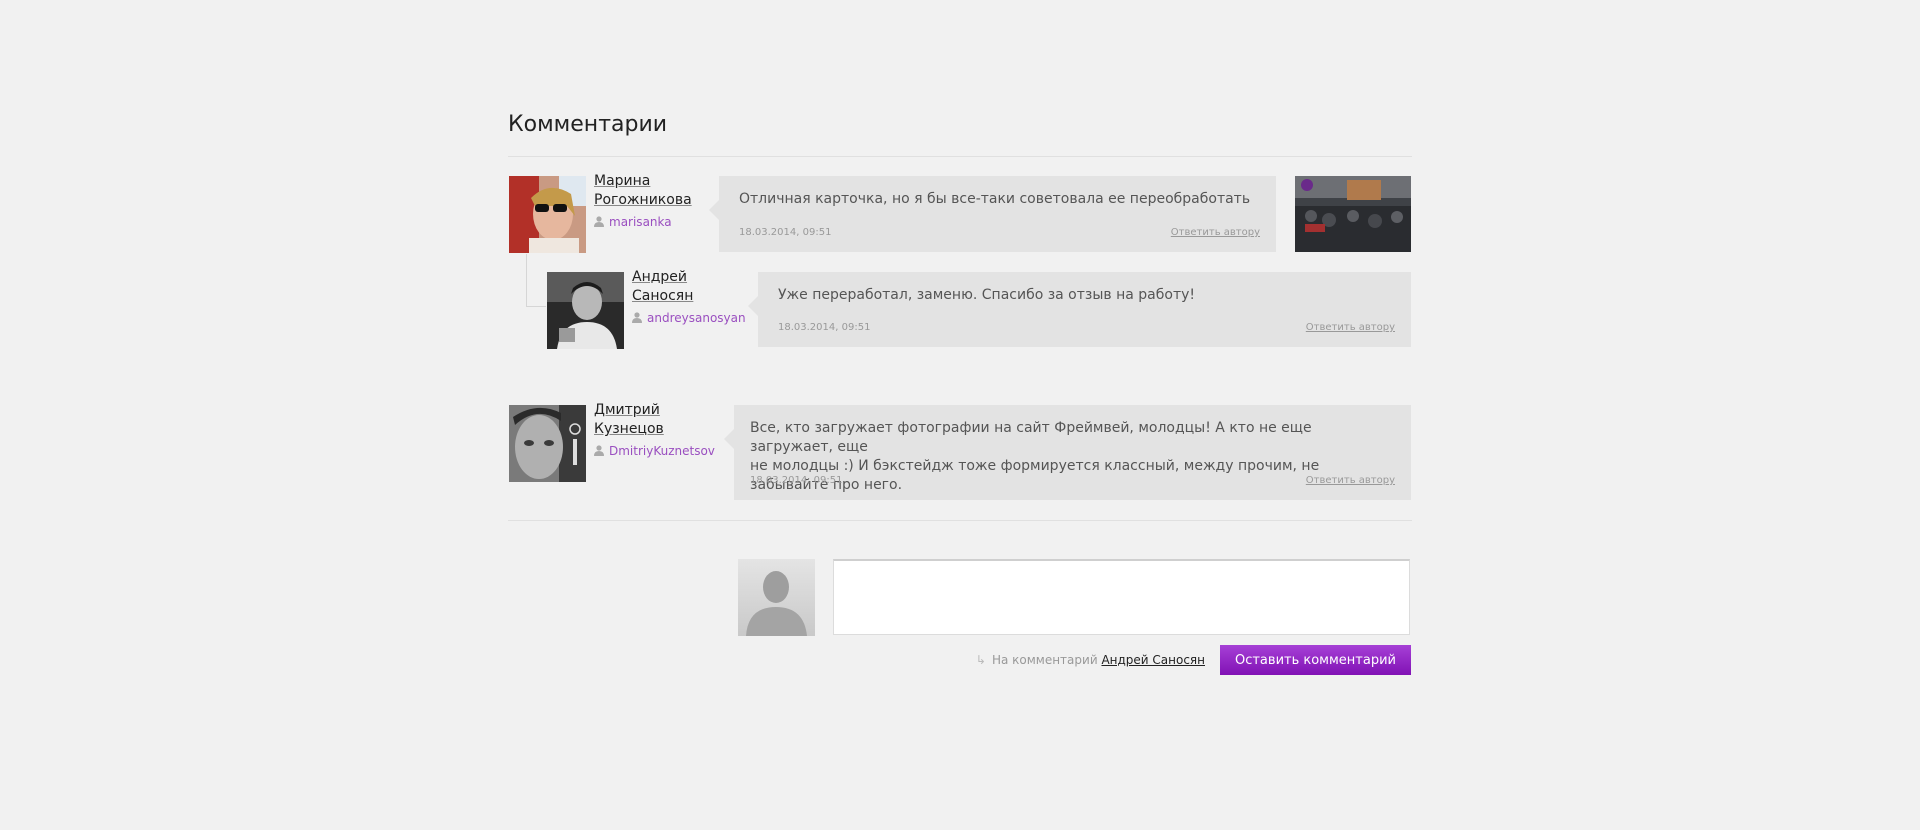 Image resolution: width=1920 pixels, height=830 pixels. I want to click on comment-author: Андрей Саносян andreysanosyan, so click(689, 298).